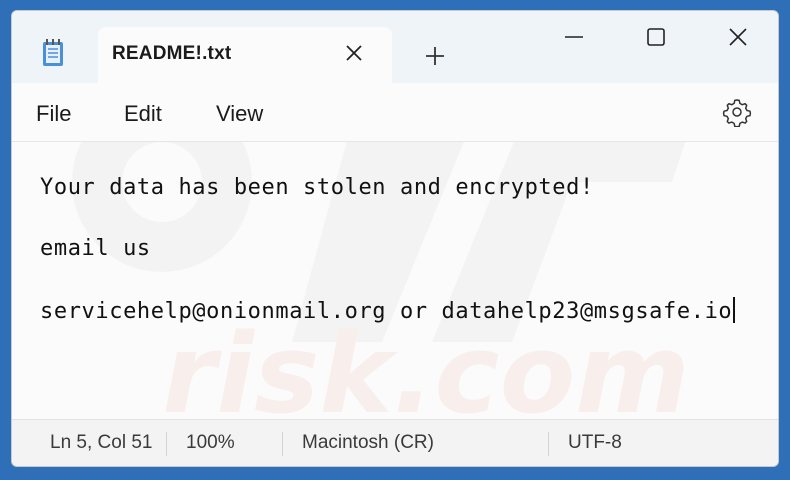 This screenshot has width=790, height=480. What do you see at coordinates (656, 37) in the screenshot?
I see `maximize-icon` at bounding box center [656, 37].